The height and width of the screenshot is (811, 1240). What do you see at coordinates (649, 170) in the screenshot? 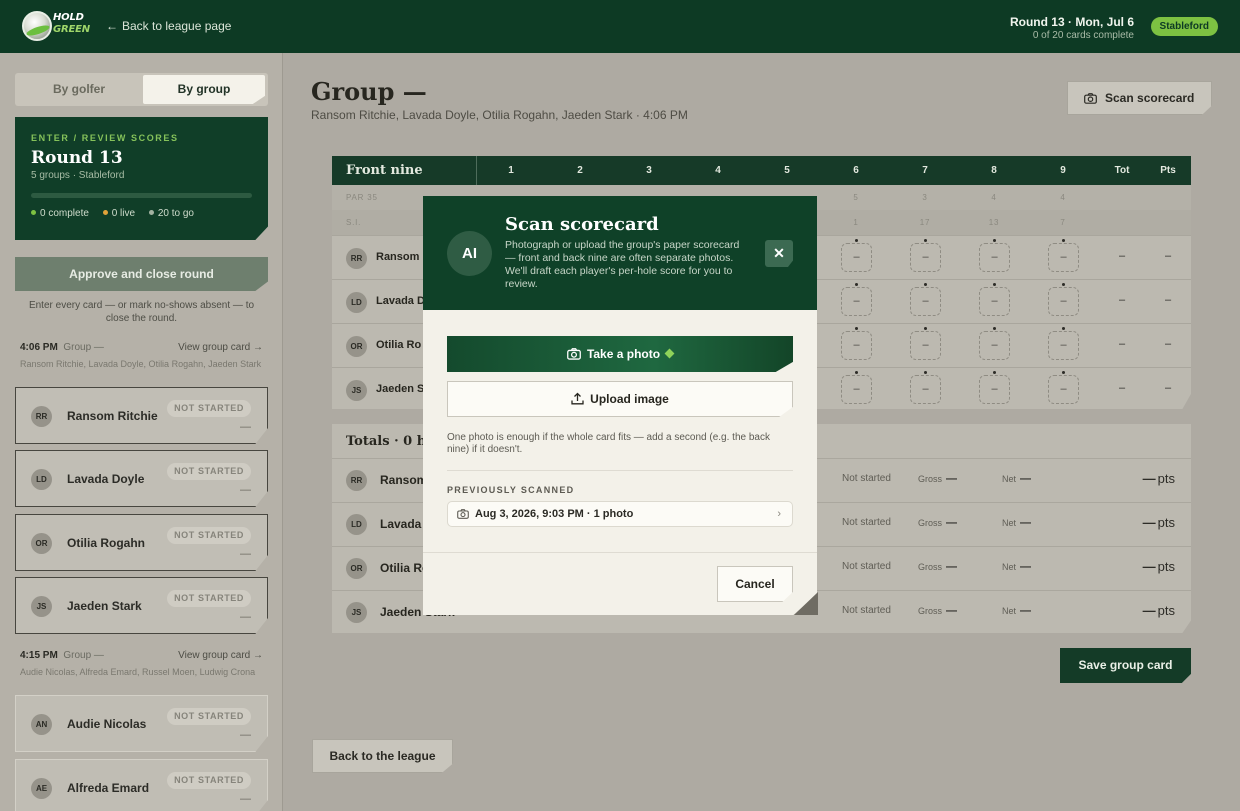
I see `hole-header: 3` at bounding box center [649, 170].